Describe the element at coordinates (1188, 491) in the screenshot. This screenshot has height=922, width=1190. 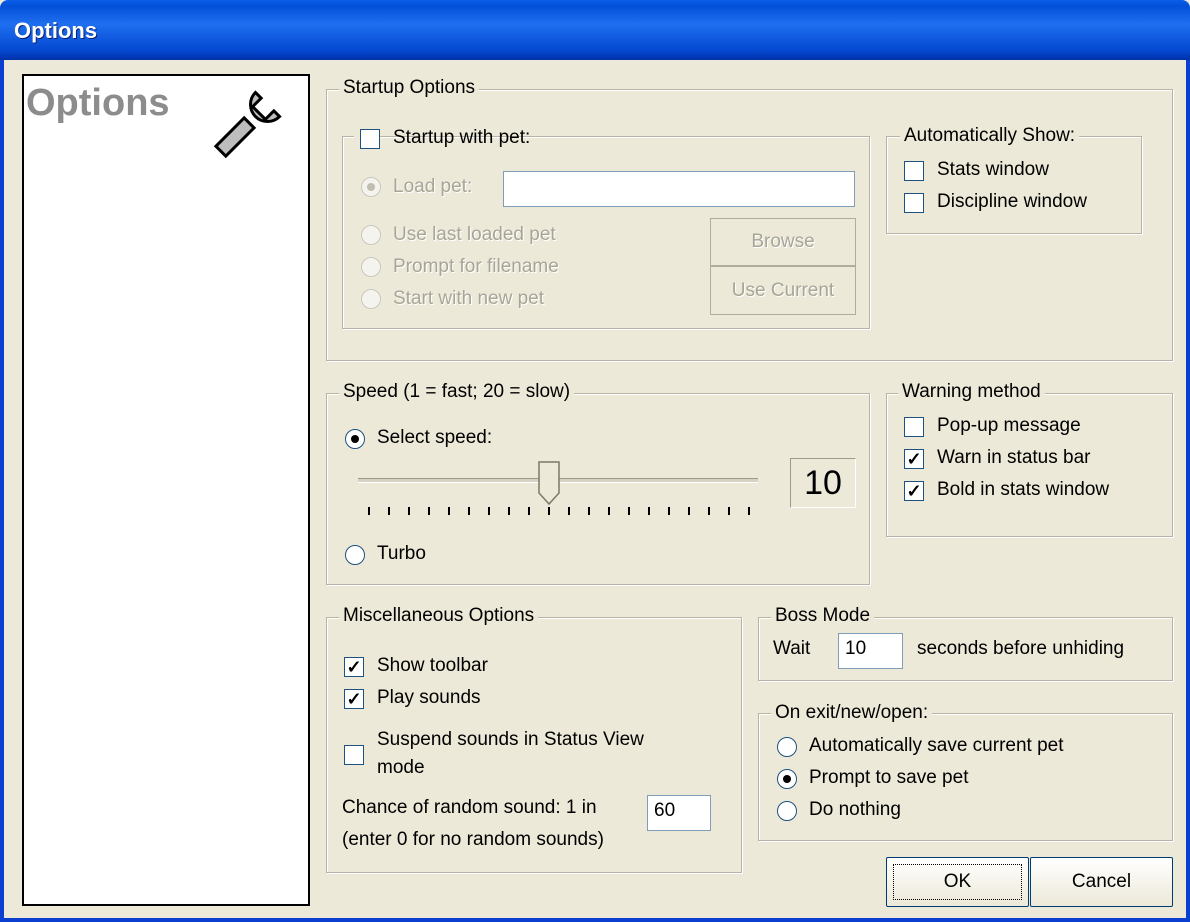
I see `window-frame-right` at that location.